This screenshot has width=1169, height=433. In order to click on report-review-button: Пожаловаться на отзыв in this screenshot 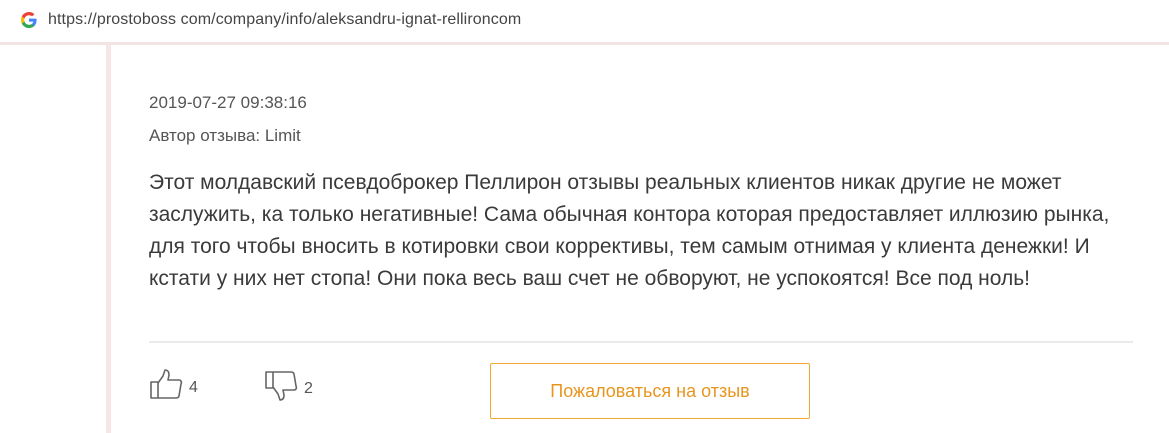, I will do `click(650, 391)`.